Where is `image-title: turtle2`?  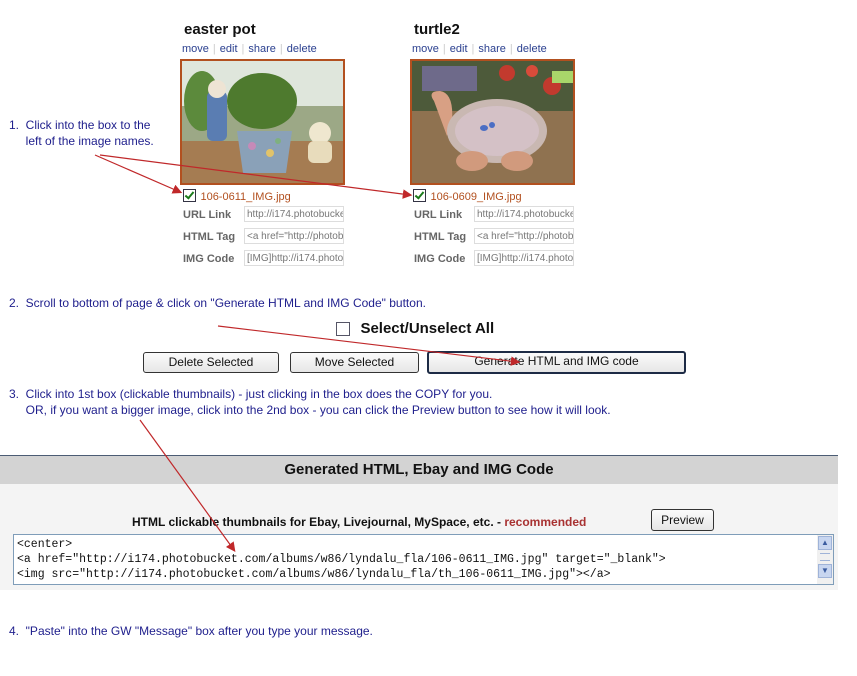
image-title: turtle2 is located at coordinates (437, 29).